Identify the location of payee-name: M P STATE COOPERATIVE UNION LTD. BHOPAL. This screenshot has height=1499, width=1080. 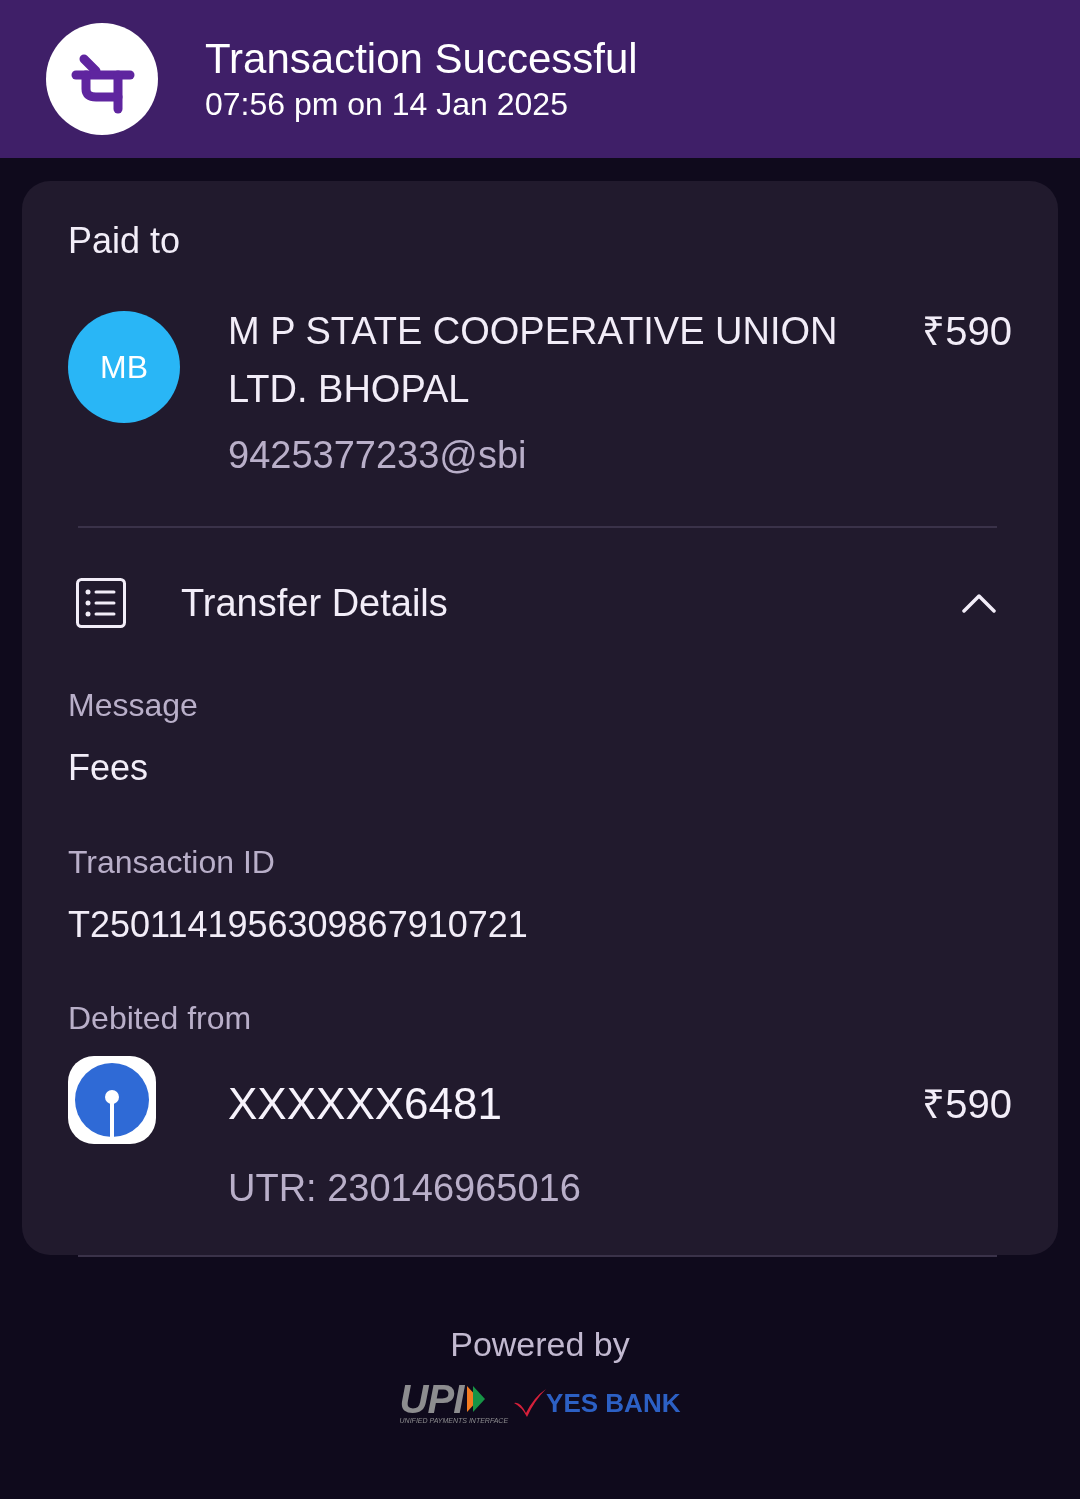
(533, 360).